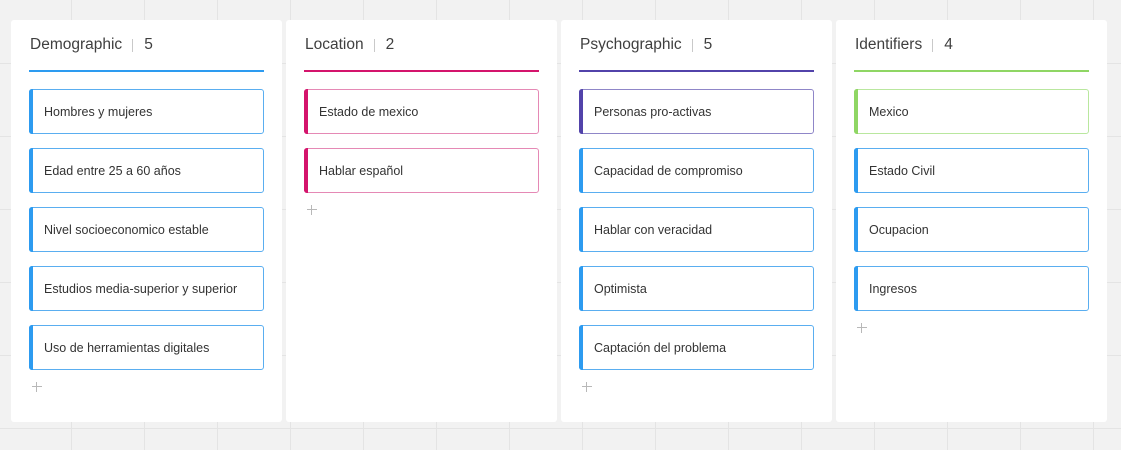  What do you see at coordinates (421, 170) in the screenshot?
I see `card: Hablar español` at bounding box center [421, 170].